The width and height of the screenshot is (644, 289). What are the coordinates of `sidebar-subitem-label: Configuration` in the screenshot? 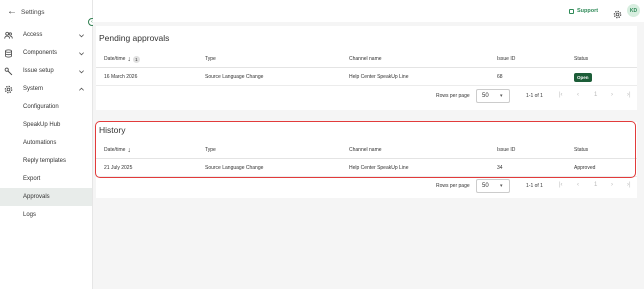 It's located at (41, 107).